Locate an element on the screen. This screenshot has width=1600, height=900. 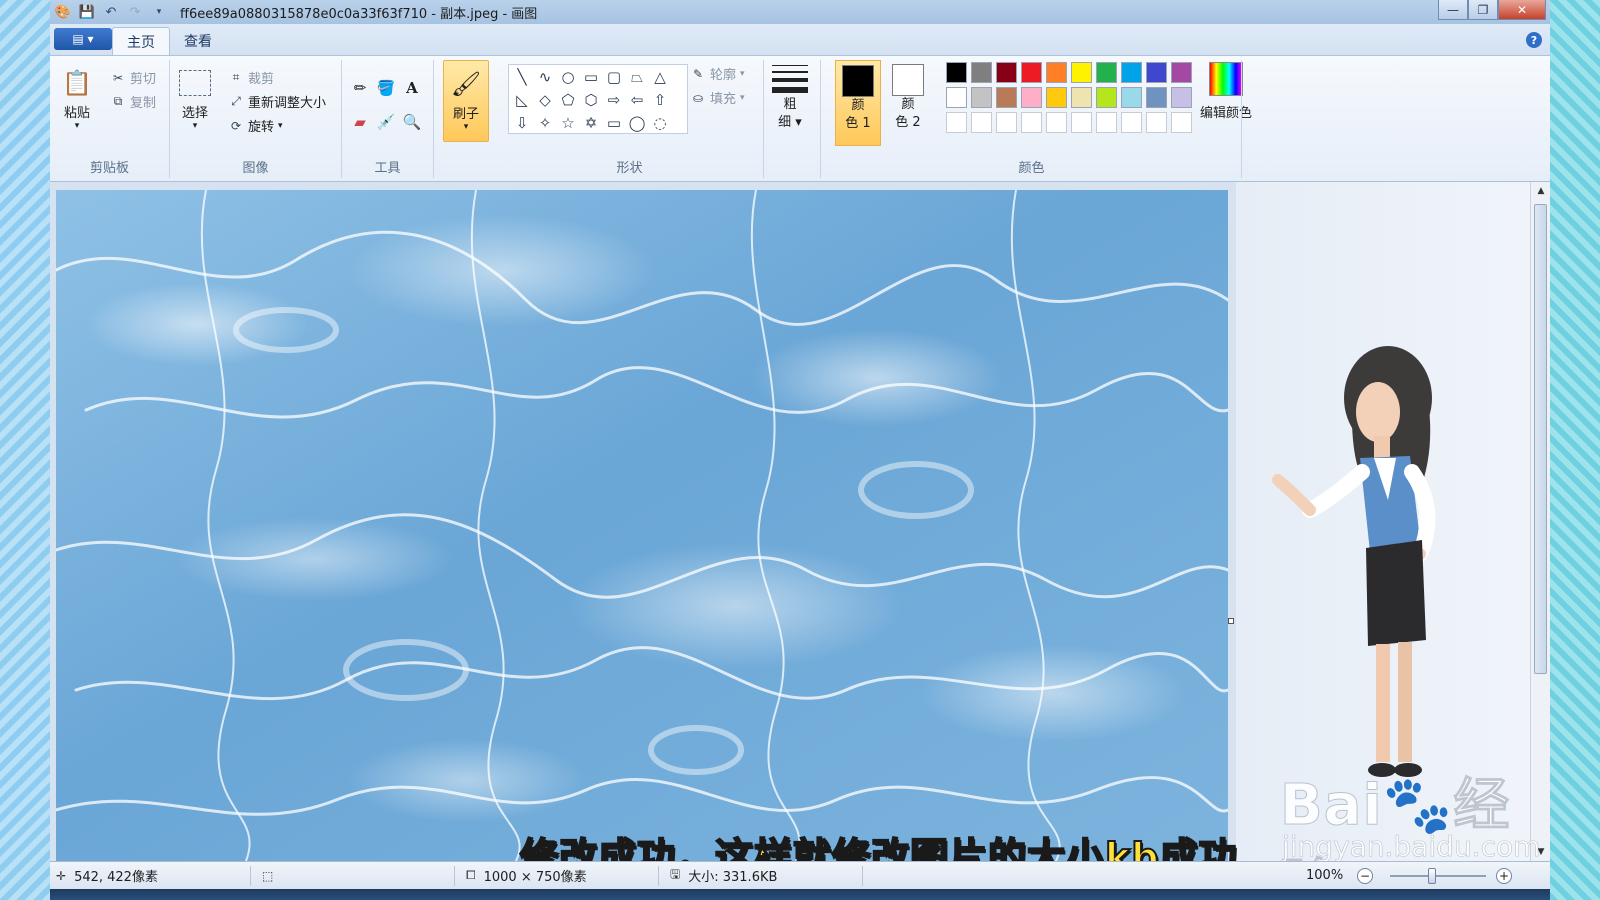
line-width-icon is located at coordinates (790, 79).